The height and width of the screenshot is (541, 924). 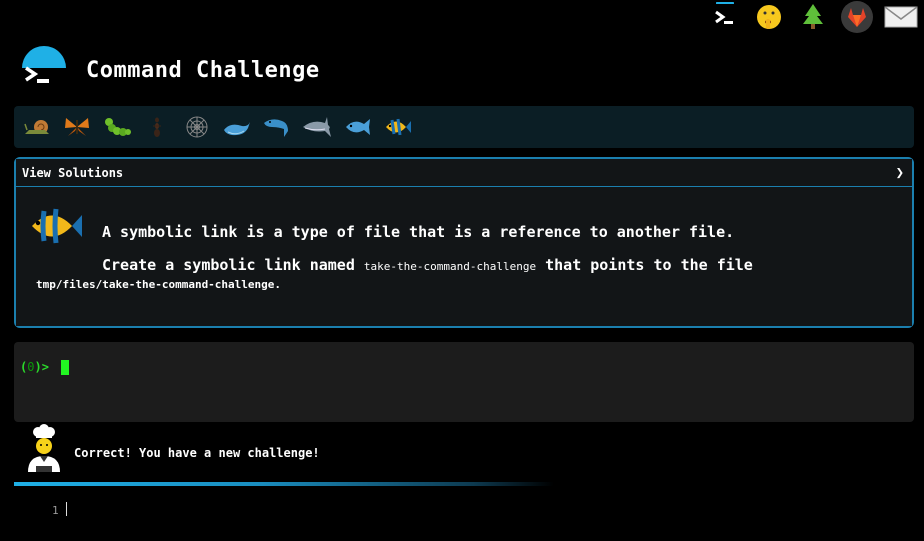 I want to click on line2-suffix: that points to the file, so click(x=649, y=265).